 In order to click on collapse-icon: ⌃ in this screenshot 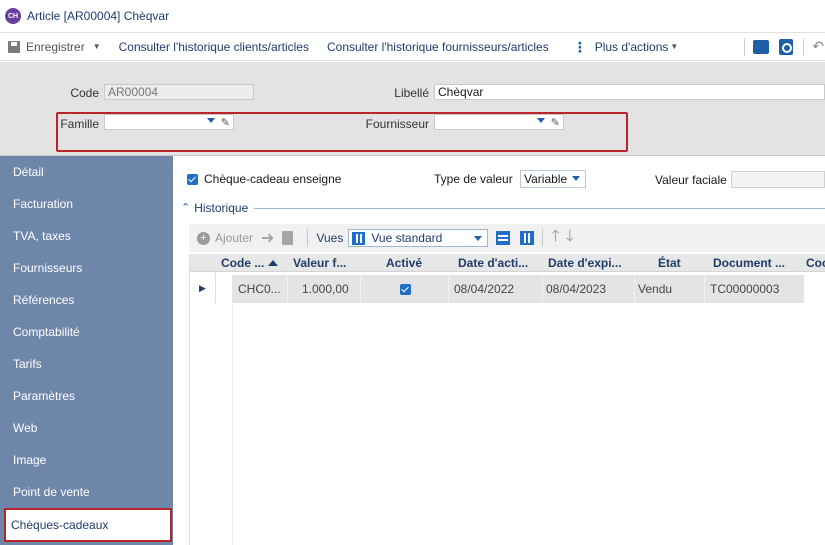, I will do `click(185, 207)`.